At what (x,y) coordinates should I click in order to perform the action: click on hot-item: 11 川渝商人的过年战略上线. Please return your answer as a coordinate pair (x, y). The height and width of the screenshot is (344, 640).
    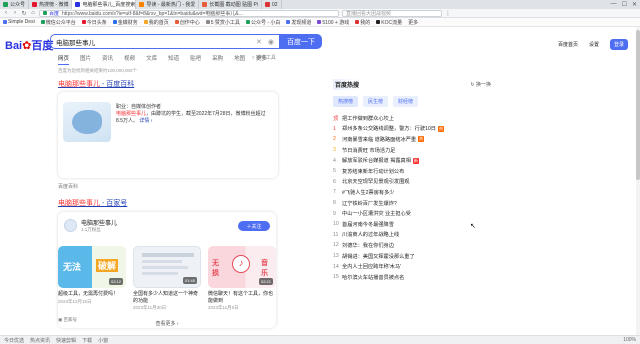
    Looking at the image, I should click on (412, 235).